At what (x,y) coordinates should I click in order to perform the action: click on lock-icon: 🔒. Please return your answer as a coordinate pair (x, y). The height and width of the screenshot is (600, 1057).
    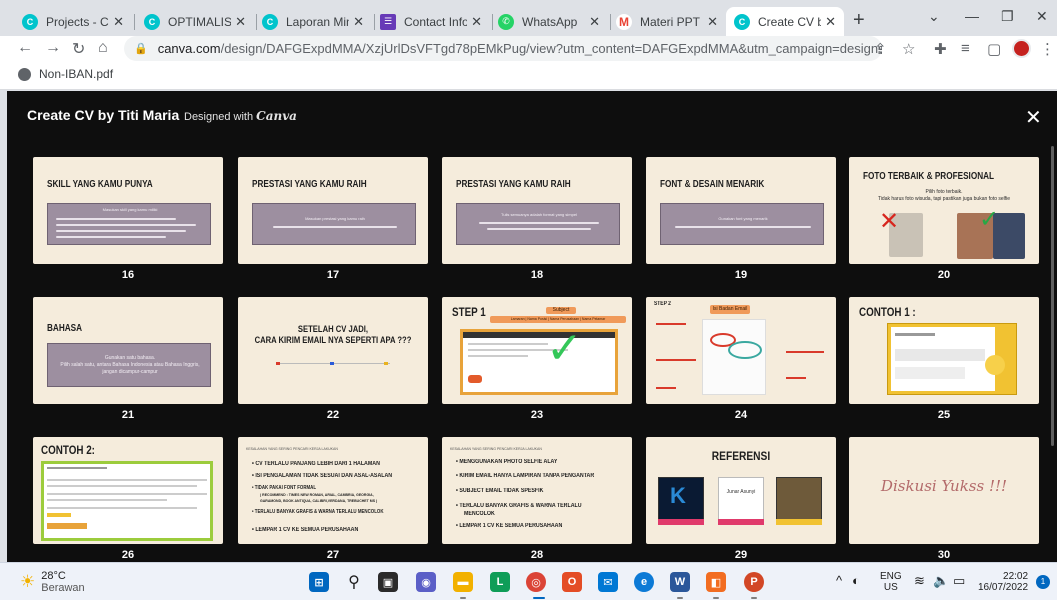
    Looking at the image, I should click on (141, 48).